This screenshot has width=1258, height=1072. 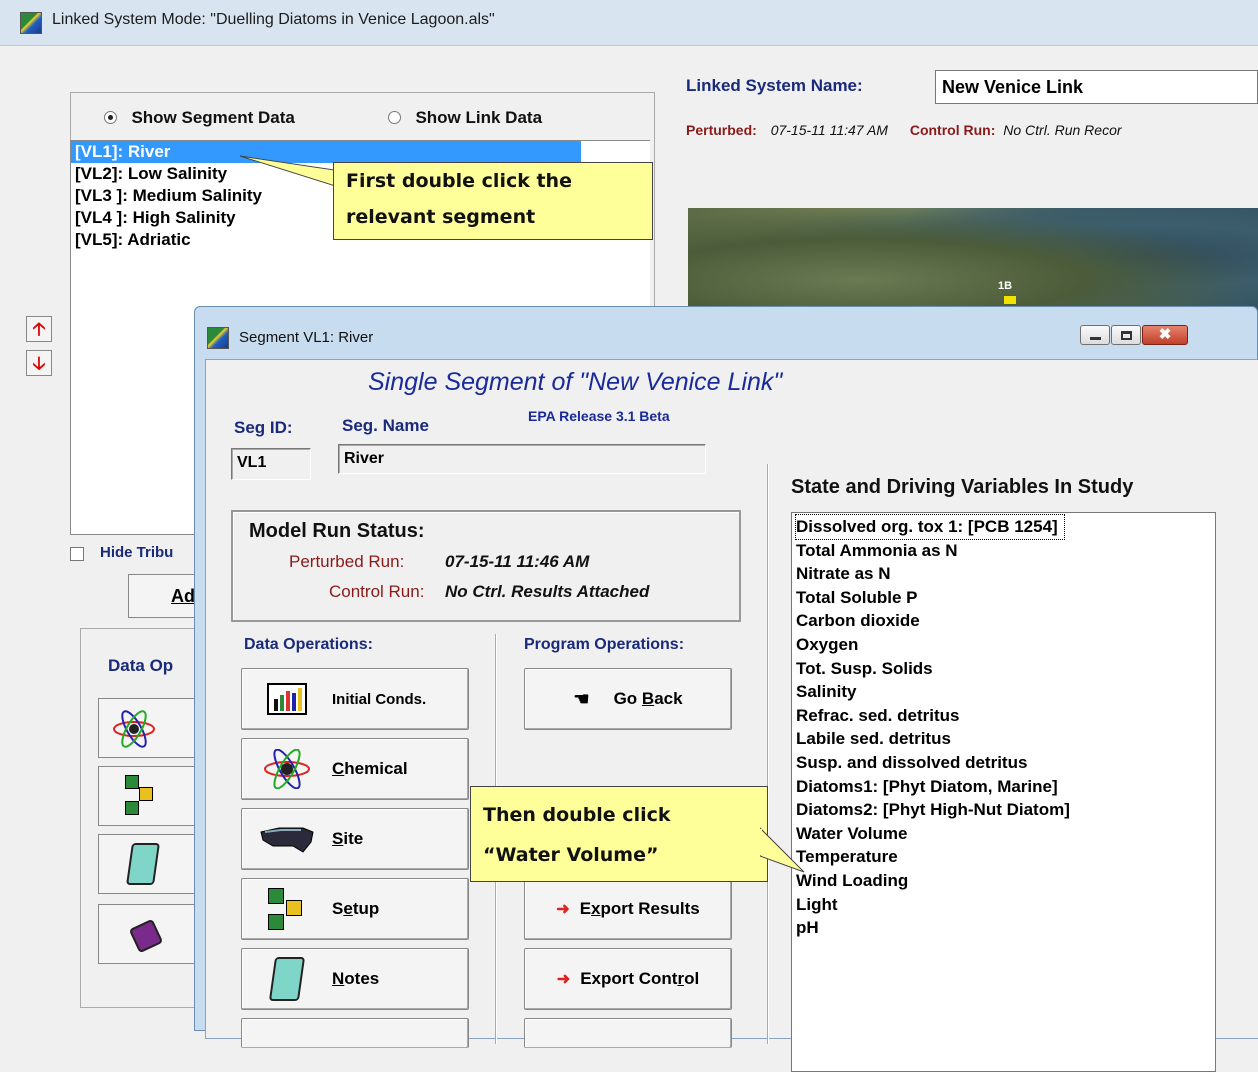 What do you see at coordinates (640, 978) in the screenshot?
I see `export-control-label: Export Control` at bounding box center [640, 978].